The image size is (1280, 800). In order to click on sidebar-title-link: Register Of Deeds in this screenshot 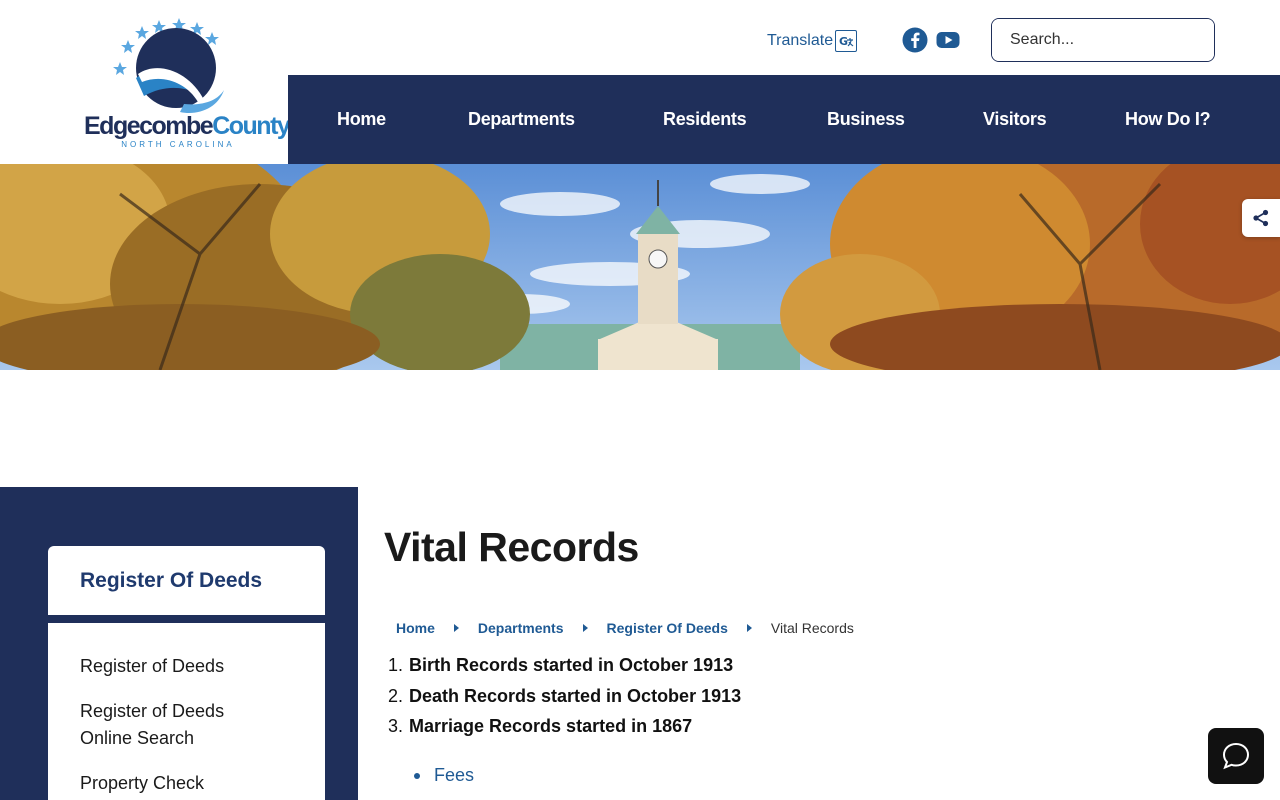, I will do `click(186, 580)`.